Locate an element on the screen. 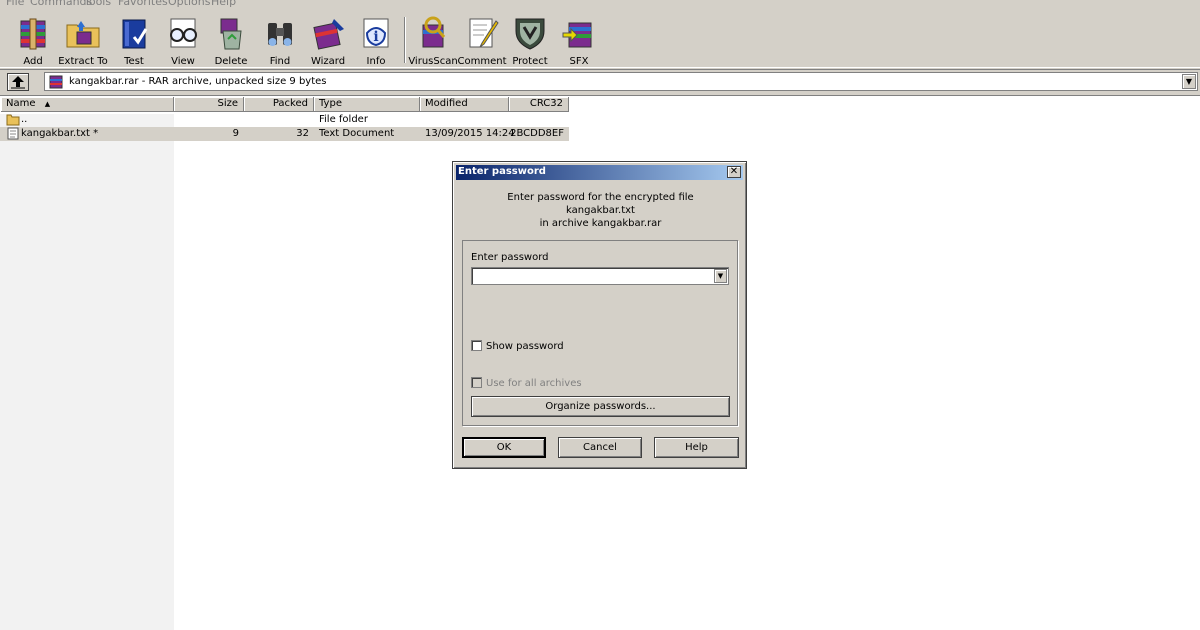 The image size is (1200, 630). column-header-type: Type is located at coordinates (367, 104).